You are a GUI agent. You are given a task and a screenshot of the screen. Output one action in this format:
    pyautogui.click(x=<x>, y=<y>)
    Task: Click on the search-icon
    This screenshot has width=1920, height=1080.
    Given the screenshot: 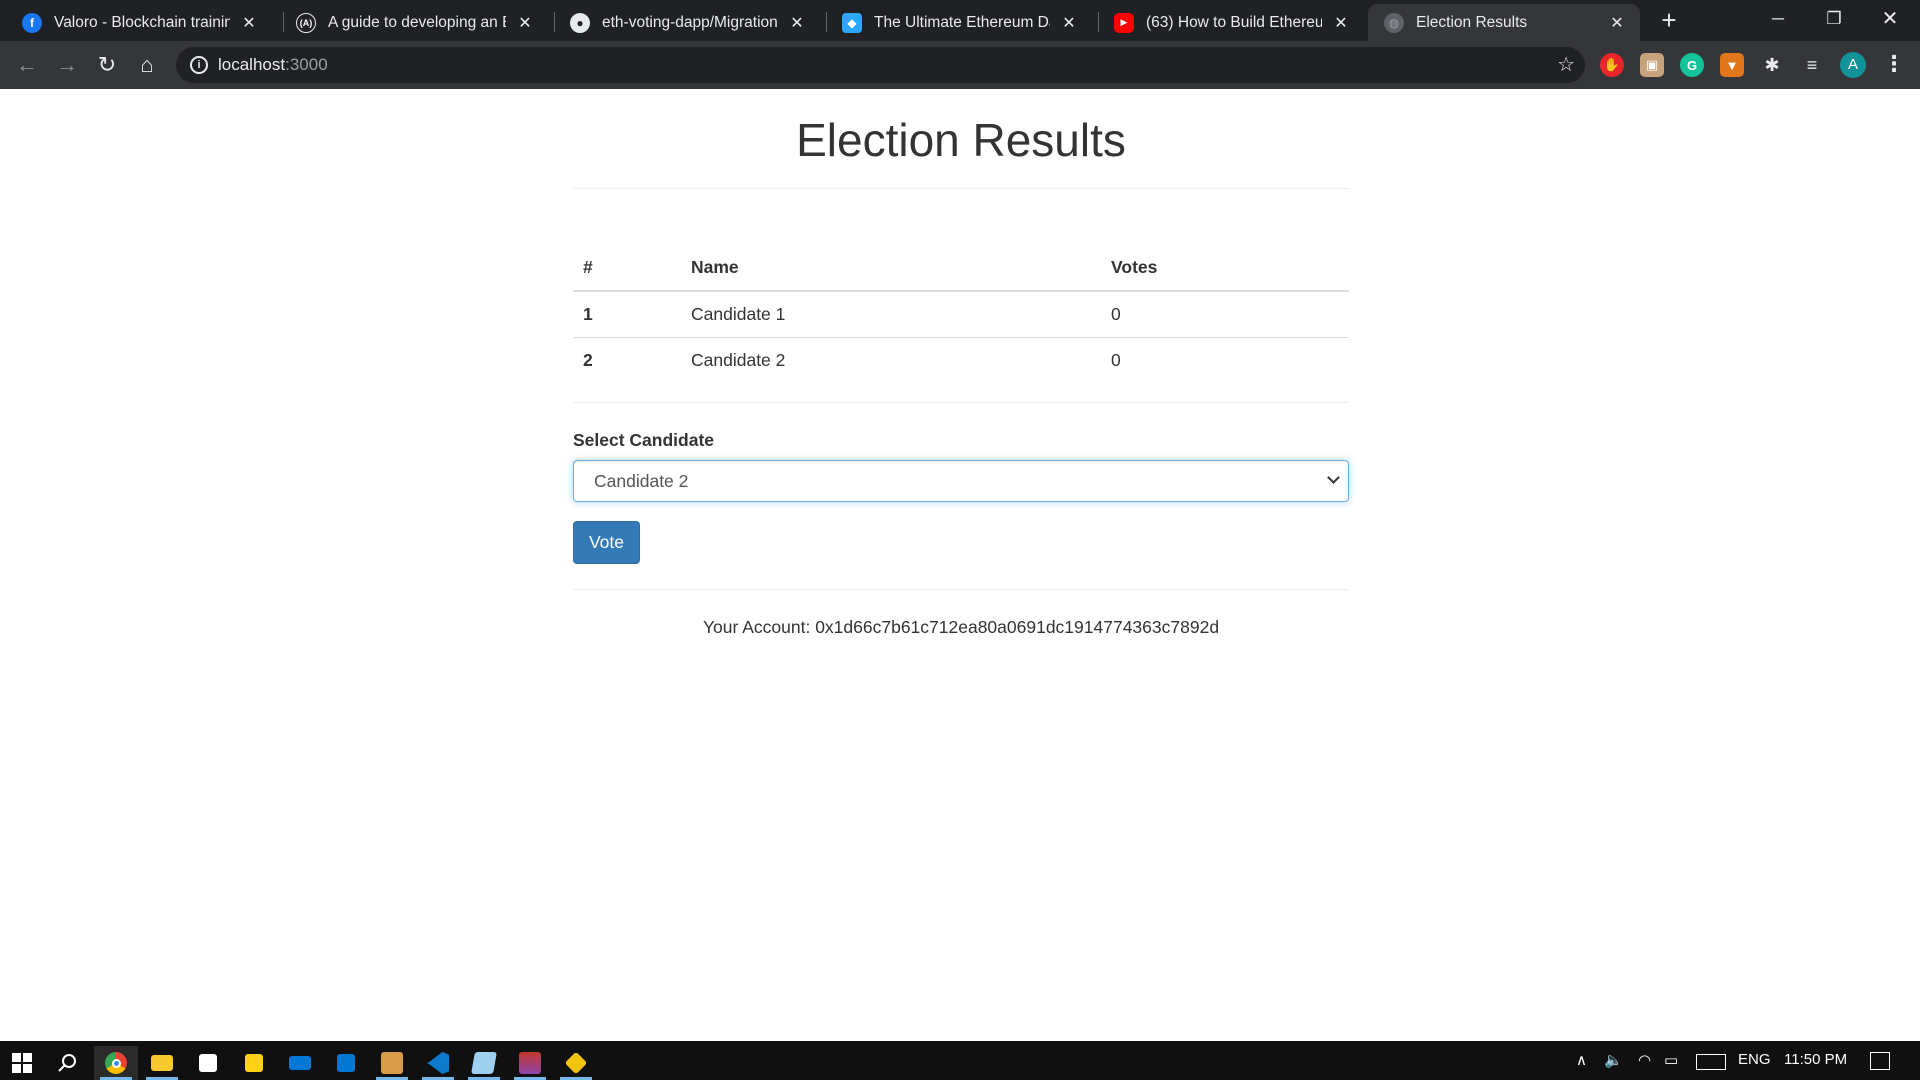 What is the action you would take?
    pyautogui.click(x=68, y=1063)
    